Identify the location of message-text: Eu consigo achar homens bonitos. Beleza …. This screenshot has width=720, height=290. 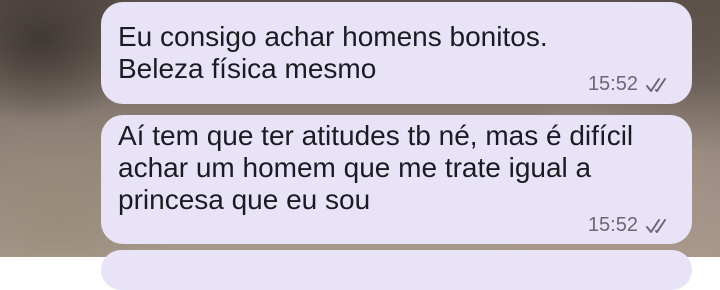
(333, 52).